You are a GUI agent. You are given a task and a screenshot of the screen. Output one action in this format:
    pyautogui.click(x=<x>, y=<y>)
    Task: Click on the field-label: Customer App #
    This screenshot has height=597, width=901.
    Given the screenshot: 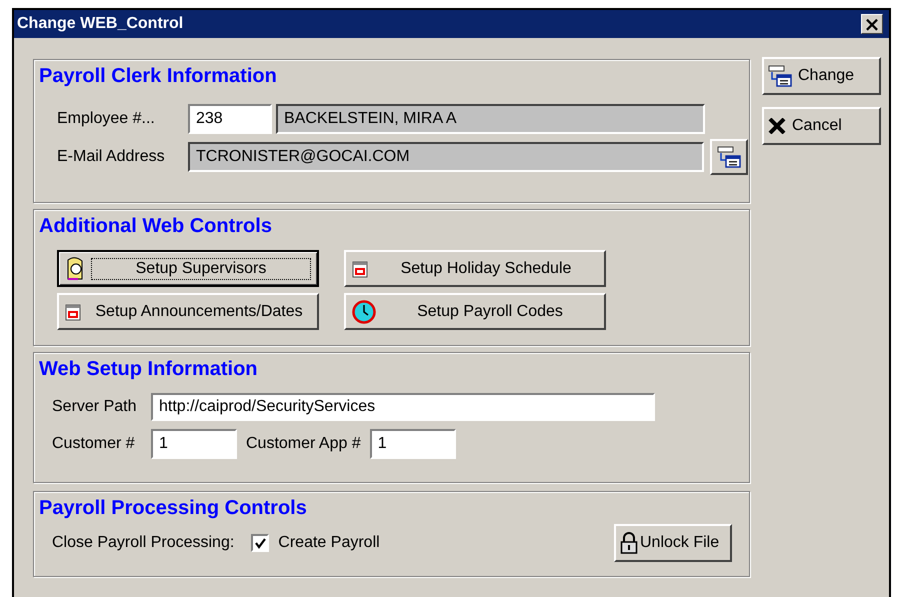 What is the action you would take?
    pyautogui.click(x=303, y=444)
    